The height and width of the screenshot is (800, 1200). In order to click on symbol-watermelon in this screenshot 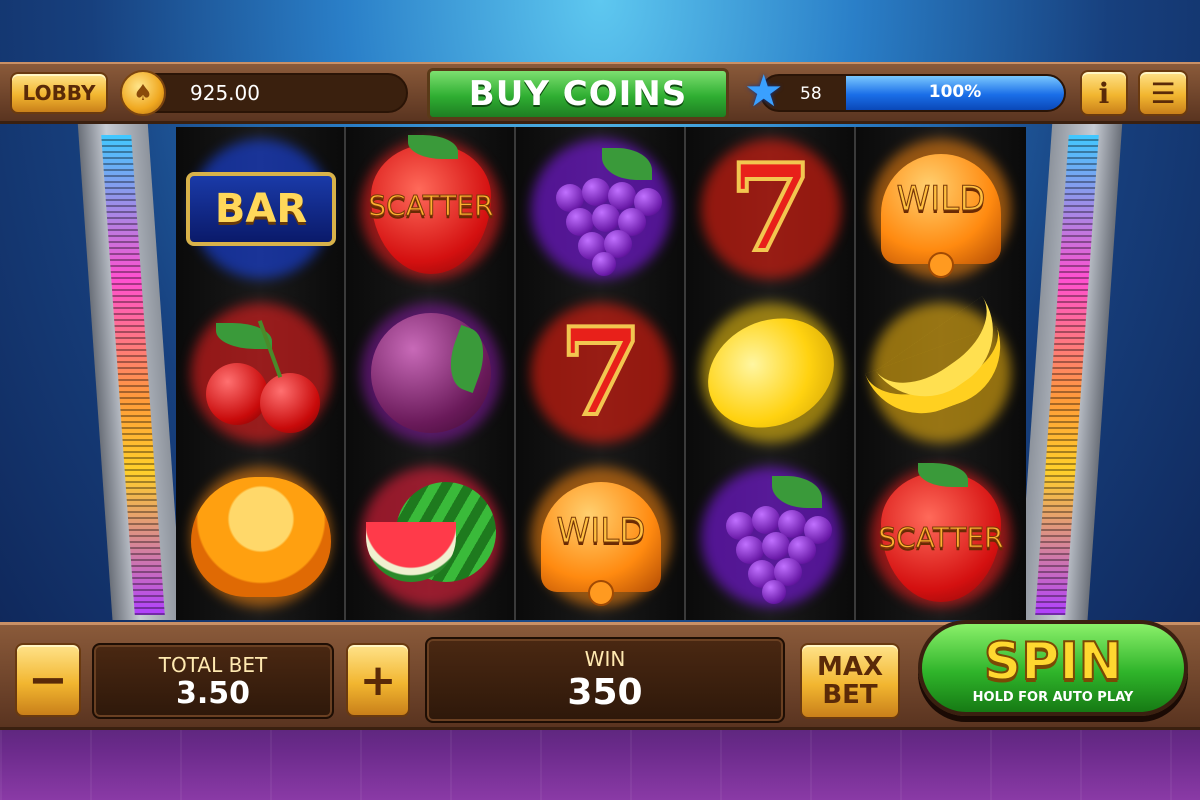, I will do `click(431, 537)`.